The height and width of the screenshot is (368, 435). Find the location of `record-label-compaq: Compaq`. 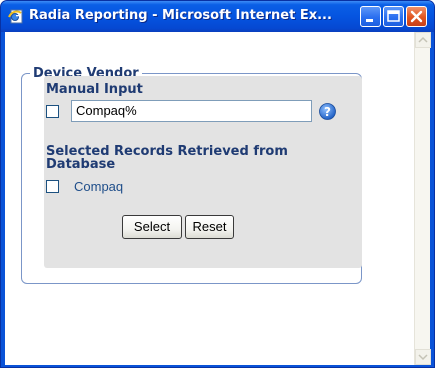

record-label-compaq: Compaq is located at coordinates (98, 186).